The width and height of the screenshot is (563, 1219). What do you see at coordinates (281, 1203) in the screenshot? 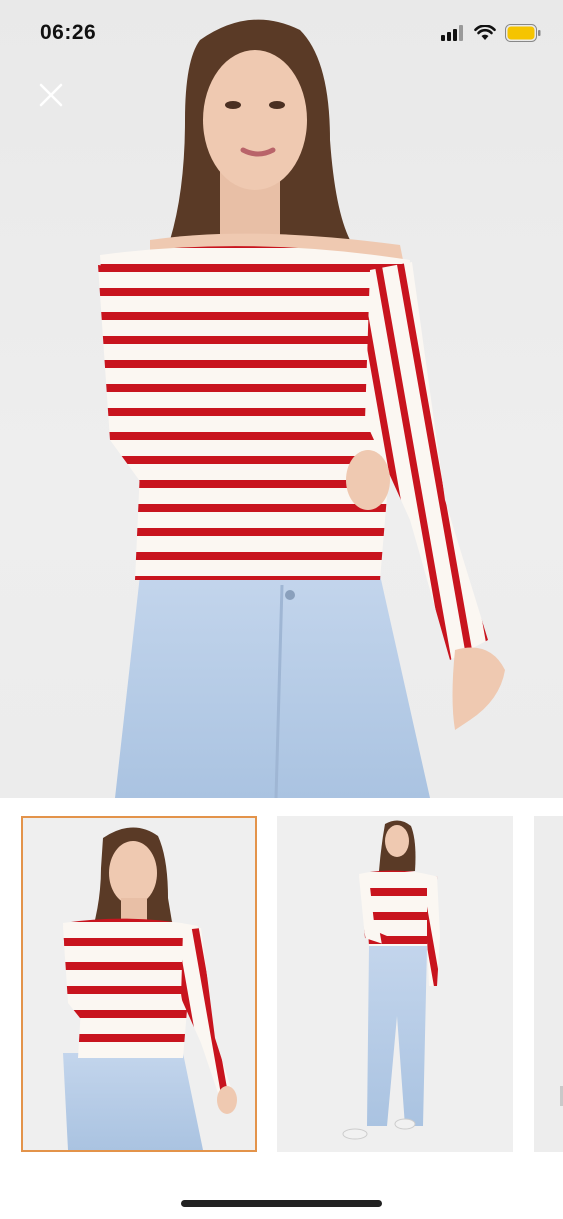
I see `home-indicator` at bounding box center [281, 1203].